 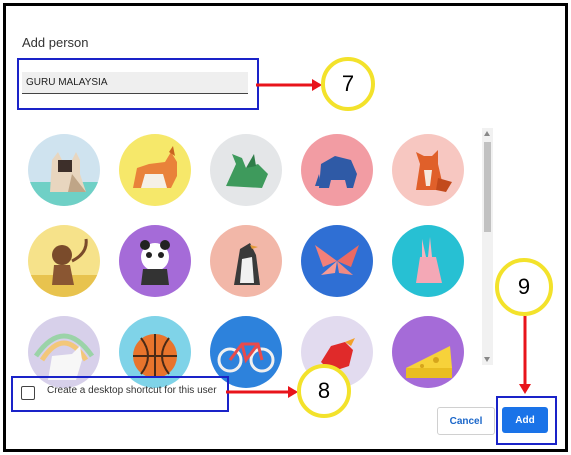 I want to click on callout-7: 7, so click(x=348, y=84).